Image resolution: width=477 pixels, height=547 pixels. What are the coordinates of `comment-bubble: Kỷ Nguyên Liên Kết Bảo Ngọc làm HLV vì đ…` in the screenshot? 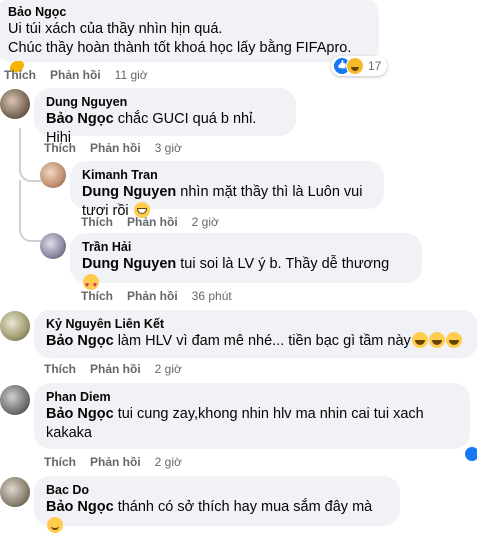 It's located at (255, 334).